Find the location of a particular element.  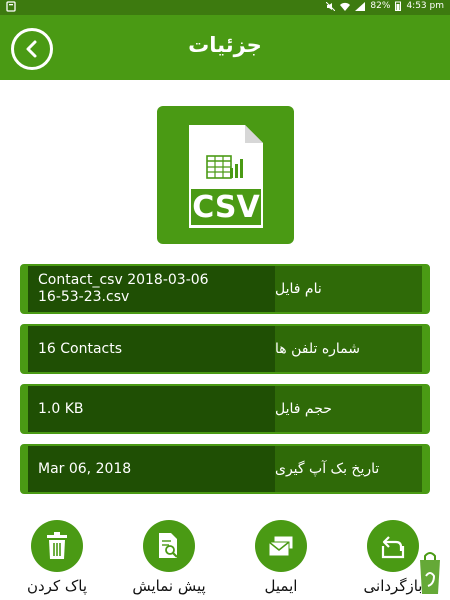

detail-label: حجم فایل is located at coordinates (351, 409).